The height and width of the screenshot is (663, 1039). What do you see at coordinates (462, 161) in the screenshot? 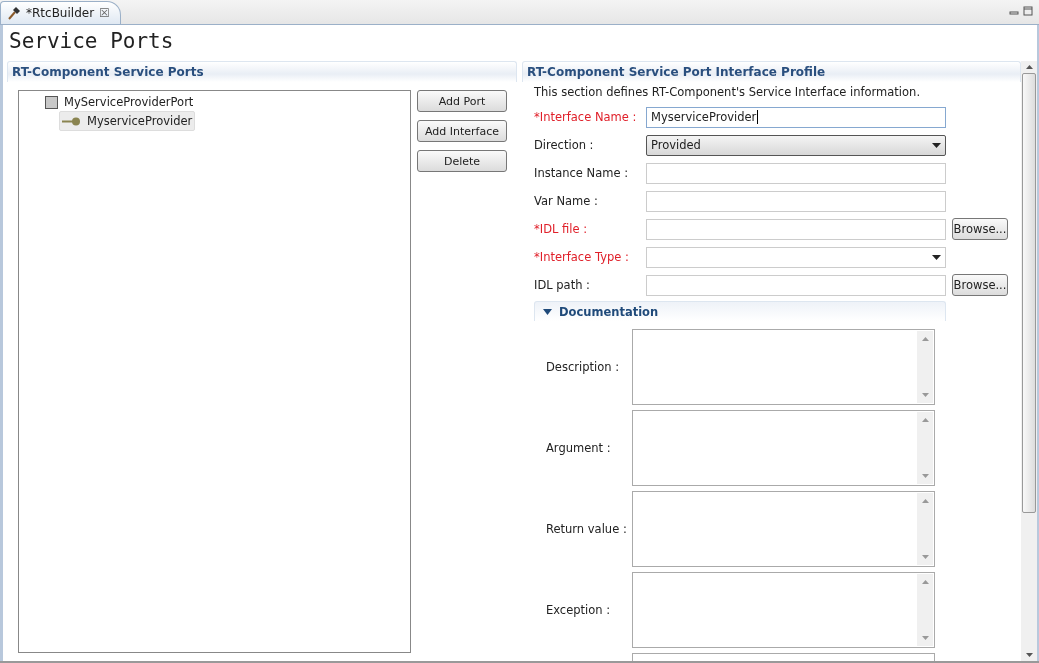
I see `action-button: Delete` at bounding box center [462, 161].